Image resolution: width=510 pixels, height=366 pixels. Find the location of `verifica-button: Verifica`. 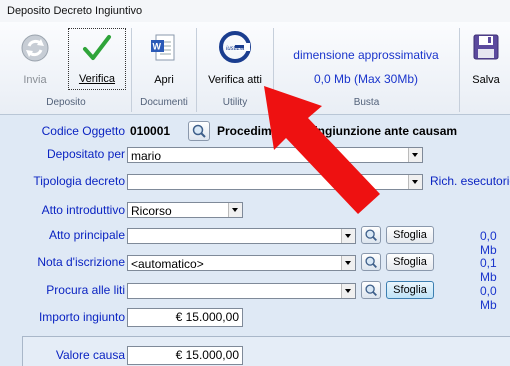

verifica-button: Verifica is located at coordinates (97, 59).